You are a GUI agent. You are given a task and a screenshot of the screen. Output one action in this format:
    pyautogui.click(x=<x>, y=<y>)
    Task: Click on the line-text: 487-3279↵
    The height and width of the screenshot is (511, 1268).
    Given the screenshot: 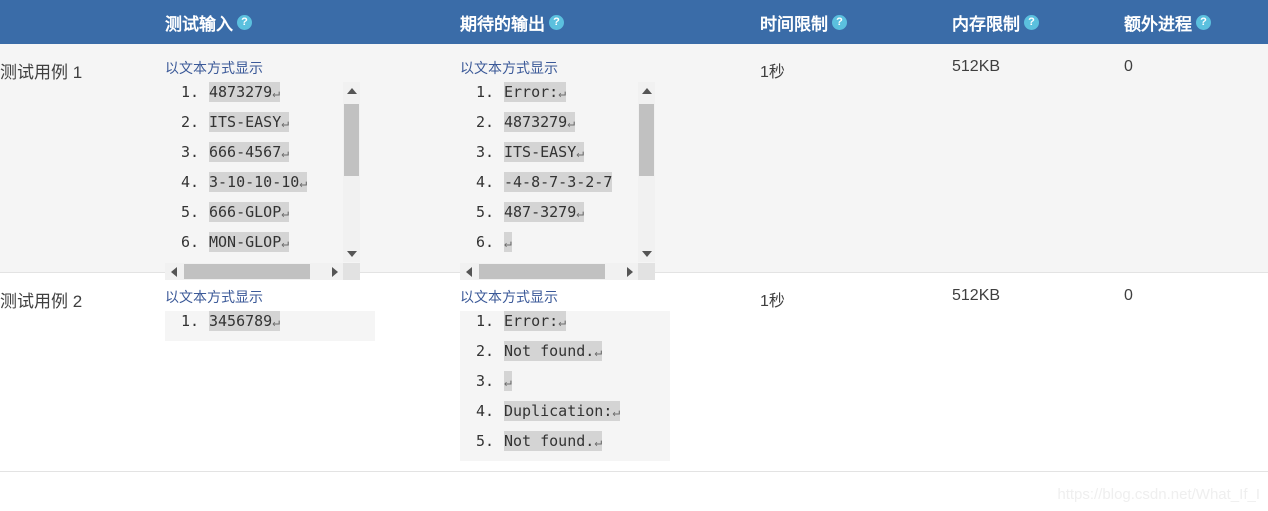 What is the action you would take?
    pyautogui.click(x=544, y=212)
    